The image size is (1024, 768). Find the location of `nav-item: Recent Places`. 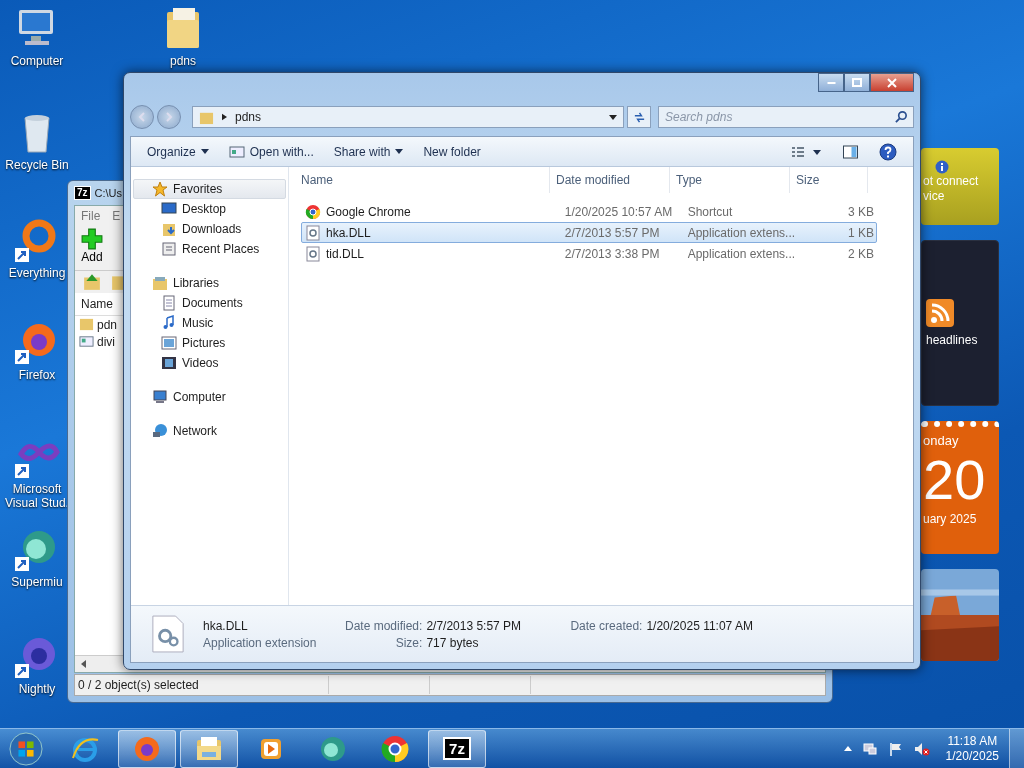

nav-item: Recent Places is located at coordinates (209, 249).